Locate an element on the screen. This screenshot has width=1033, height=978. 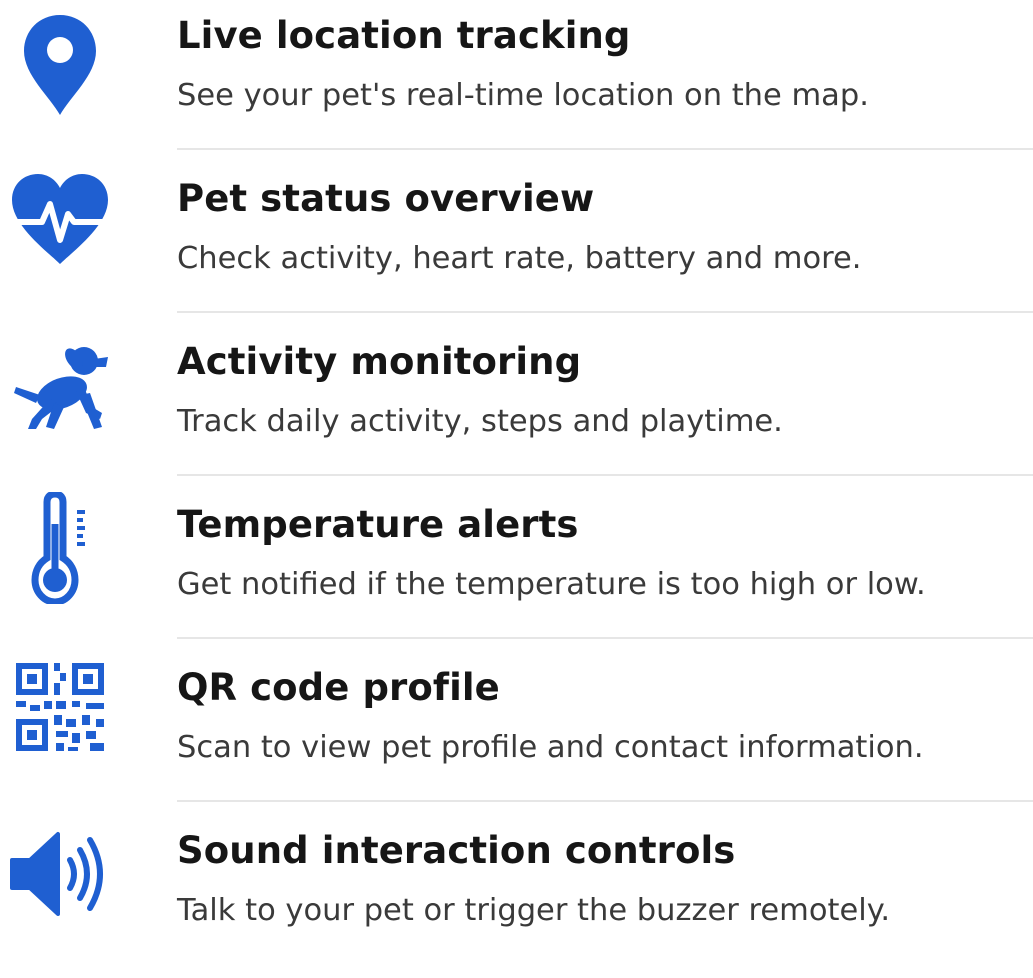
feature-title: Pet status overview is located at coordinates (386, 198).